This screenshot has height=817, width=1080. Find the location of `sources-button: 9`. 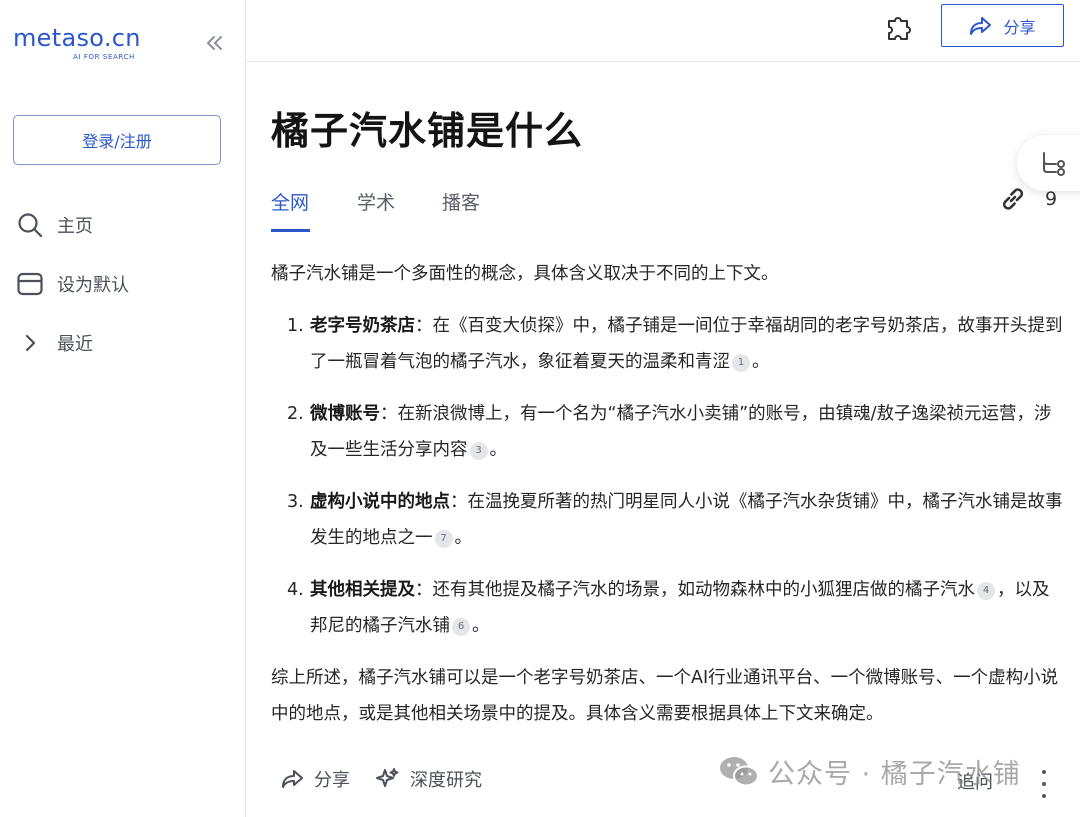

sources-button: 9 is located at coordinates (1028, 199).